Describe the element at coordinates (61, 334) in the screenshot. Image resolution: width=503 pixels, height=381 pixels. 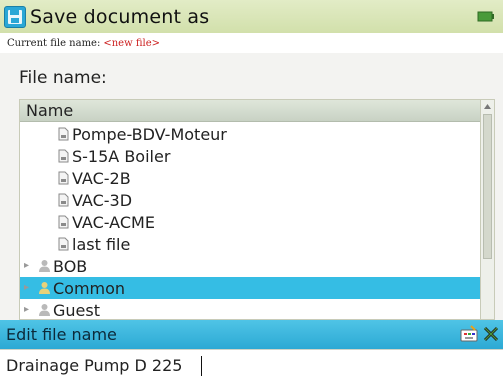
I see `edit-file-name-label: Edit file name` at that location.